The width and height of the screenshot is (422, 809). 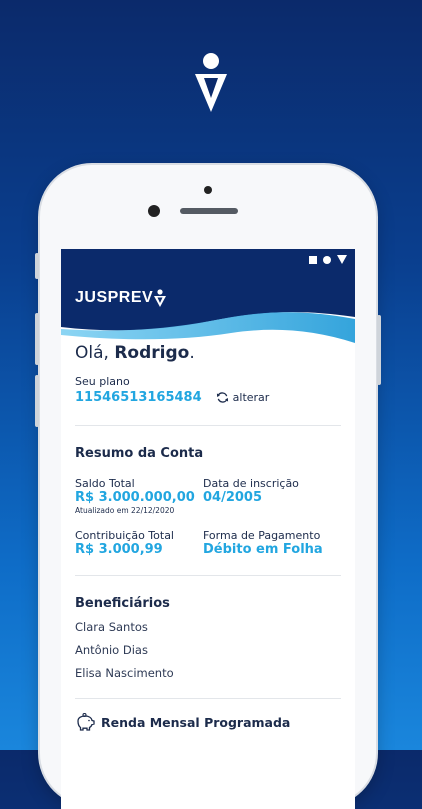 I want to click on brand-name: JUSPREV, so click(x=114, y=297).